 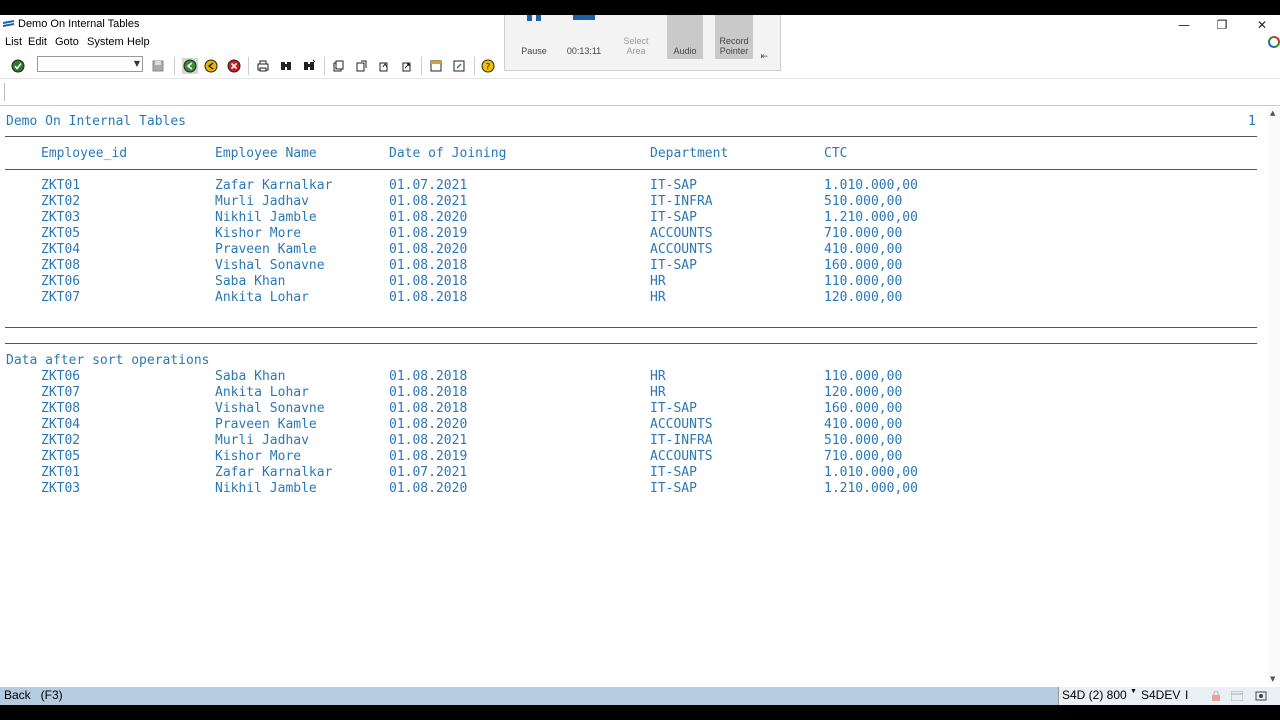 I want to click on help-icon: ?, so click(x=488, y=66).